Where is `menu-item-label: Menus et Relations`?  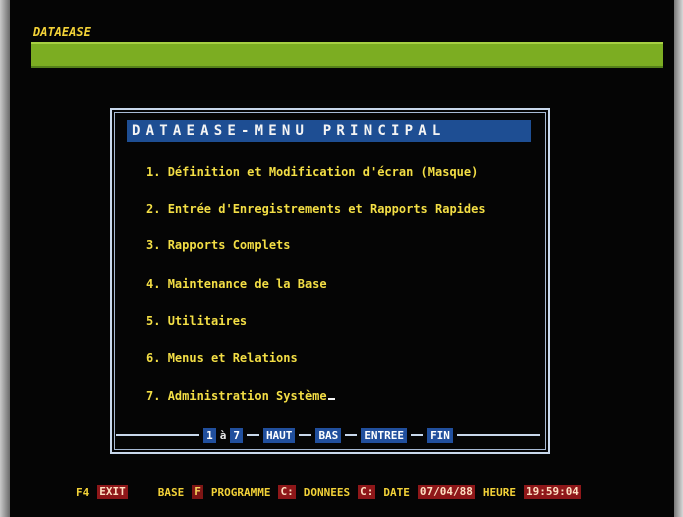 menu-item-label: Menus et Relations is located at coordinates (232, 358).